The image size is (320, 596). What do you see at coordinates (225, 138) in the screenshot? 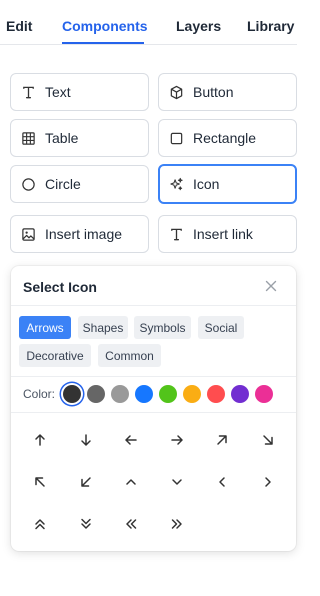
I see `component-label: Rectangle` at bounding box center [225, 138].